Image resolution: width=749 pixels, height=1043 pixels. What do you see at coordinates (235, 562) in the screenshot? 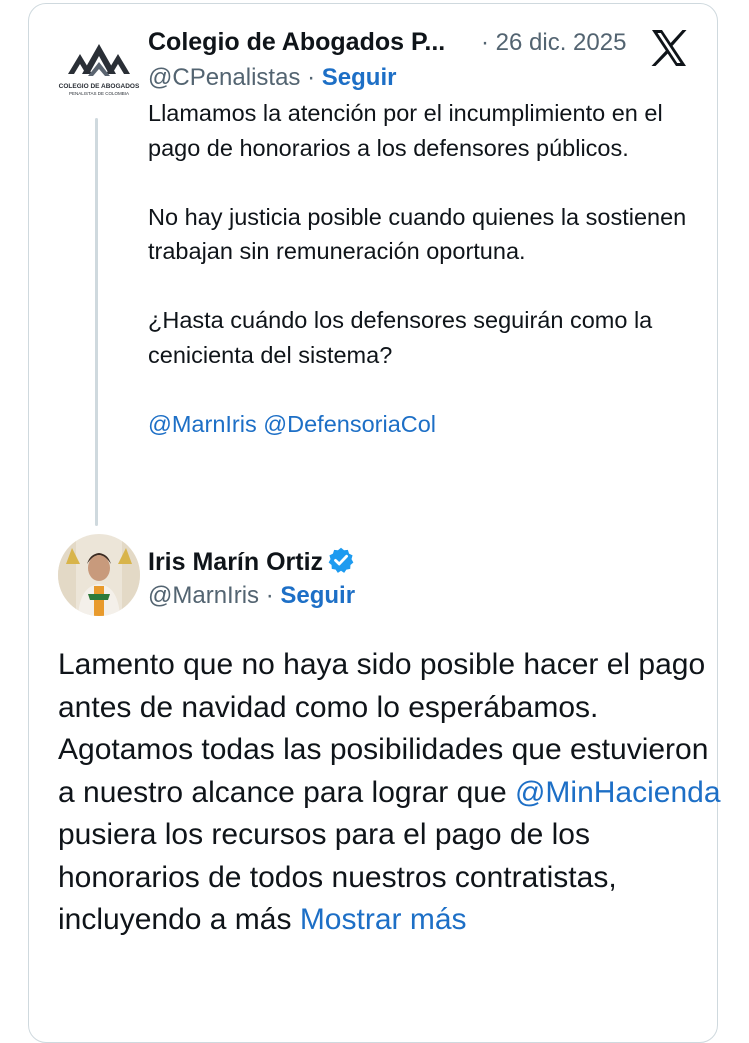
I see `tweet2-author-name: Iris Marín Ortiz` at bounding box center [235, 562].